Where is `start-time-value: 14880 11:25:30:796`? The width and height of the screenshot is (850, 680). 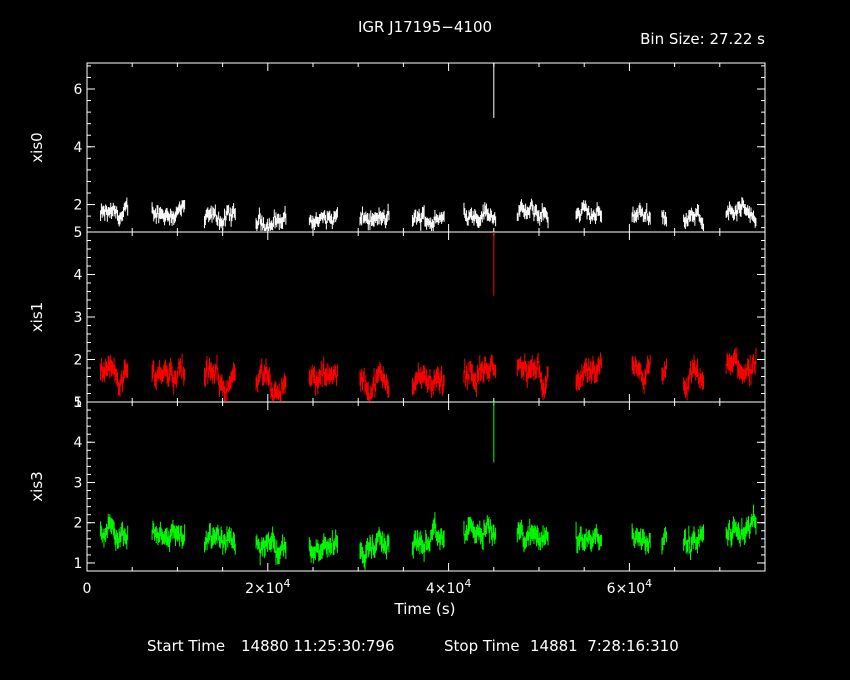 start-time-value: 14880 11:25:30:796 is located at coordinates (318, 646).